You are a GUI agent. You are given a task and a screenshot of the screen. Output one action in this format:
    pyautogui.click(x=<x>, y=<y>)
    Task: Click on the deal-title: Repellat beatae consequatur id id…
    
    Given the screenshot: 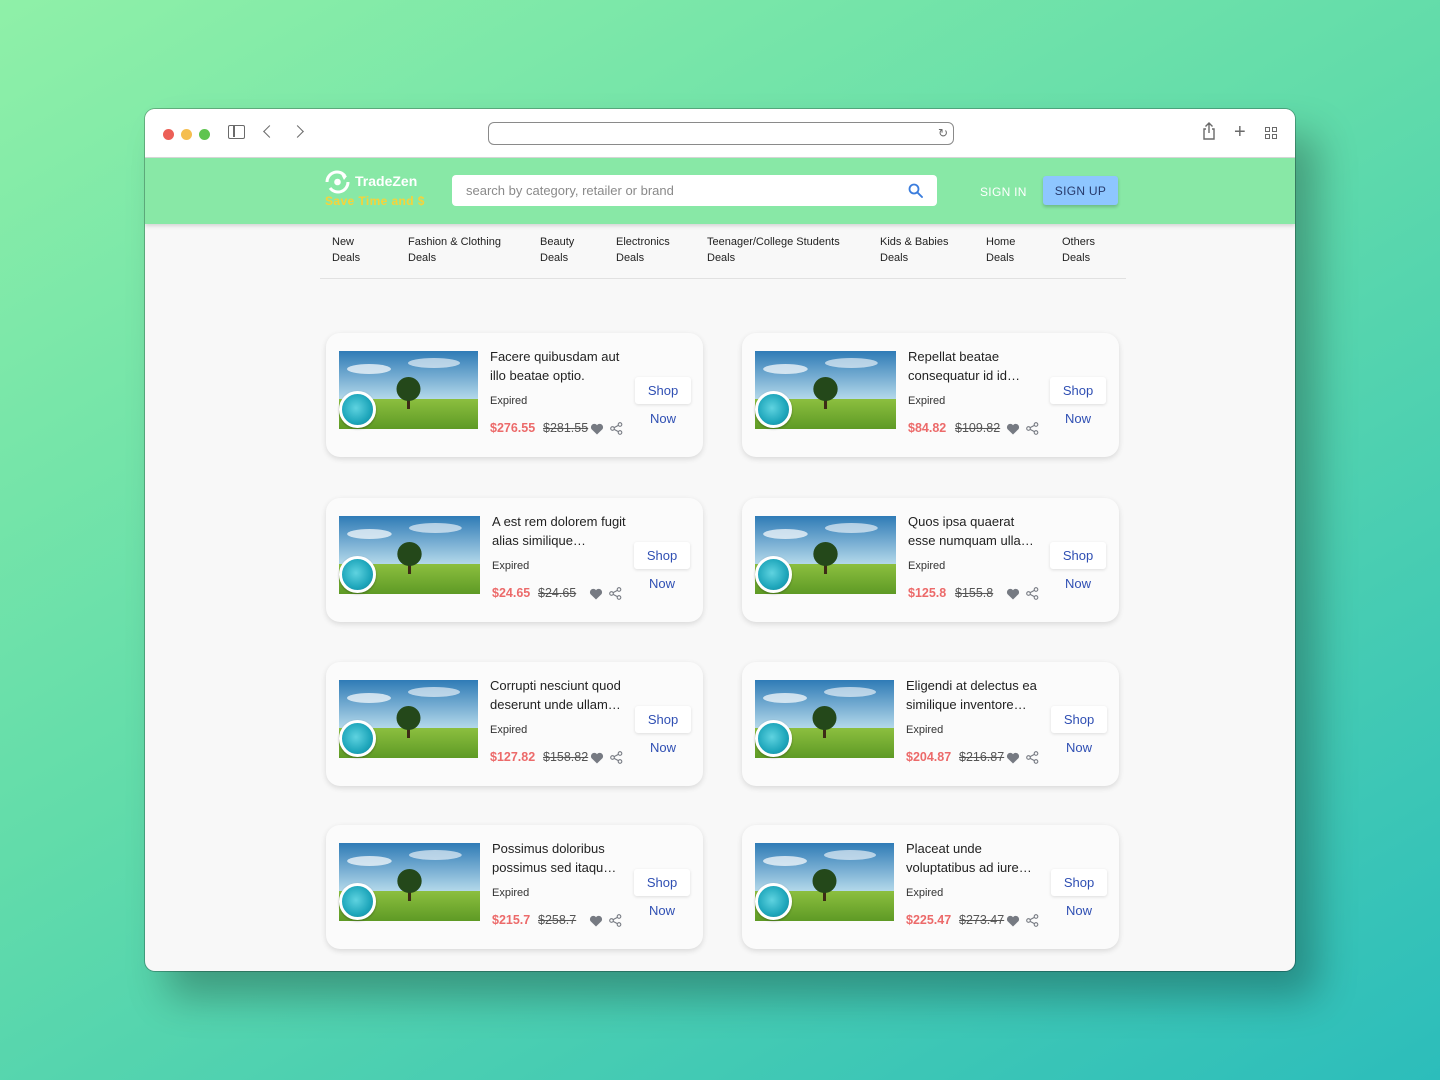 What is the action you would take?
    pyautogui.click(x=975, y=366)
    